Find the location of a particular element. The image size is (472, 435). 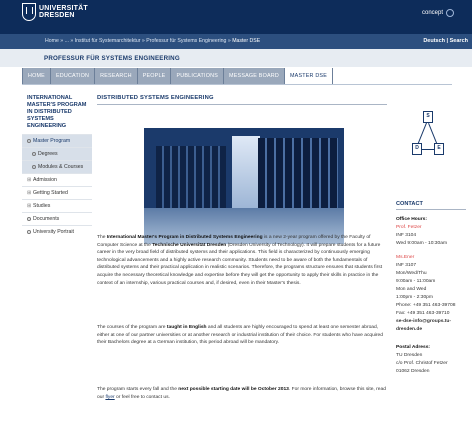

p3-text-a: The program starts every fall and the is located at coordinates (138, 389).